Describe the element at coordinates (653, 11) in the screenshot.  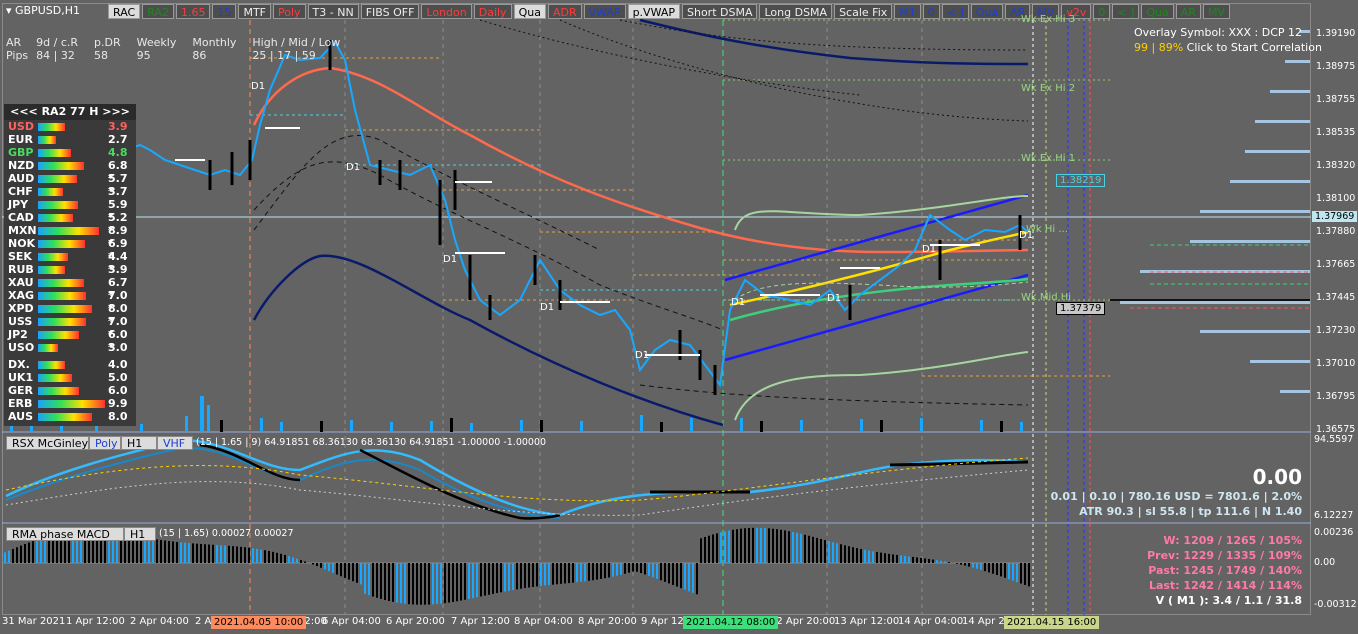
I see `toolbar-button: p.VWAP` at that location.